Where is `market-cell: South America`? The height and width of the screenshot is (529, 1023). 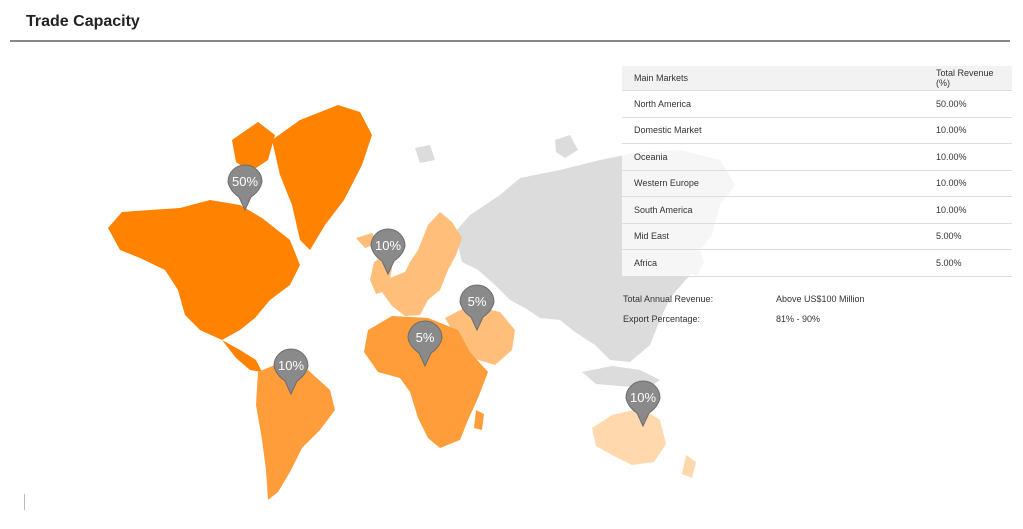
market-cell: South America is located at coordinates (773, 210).